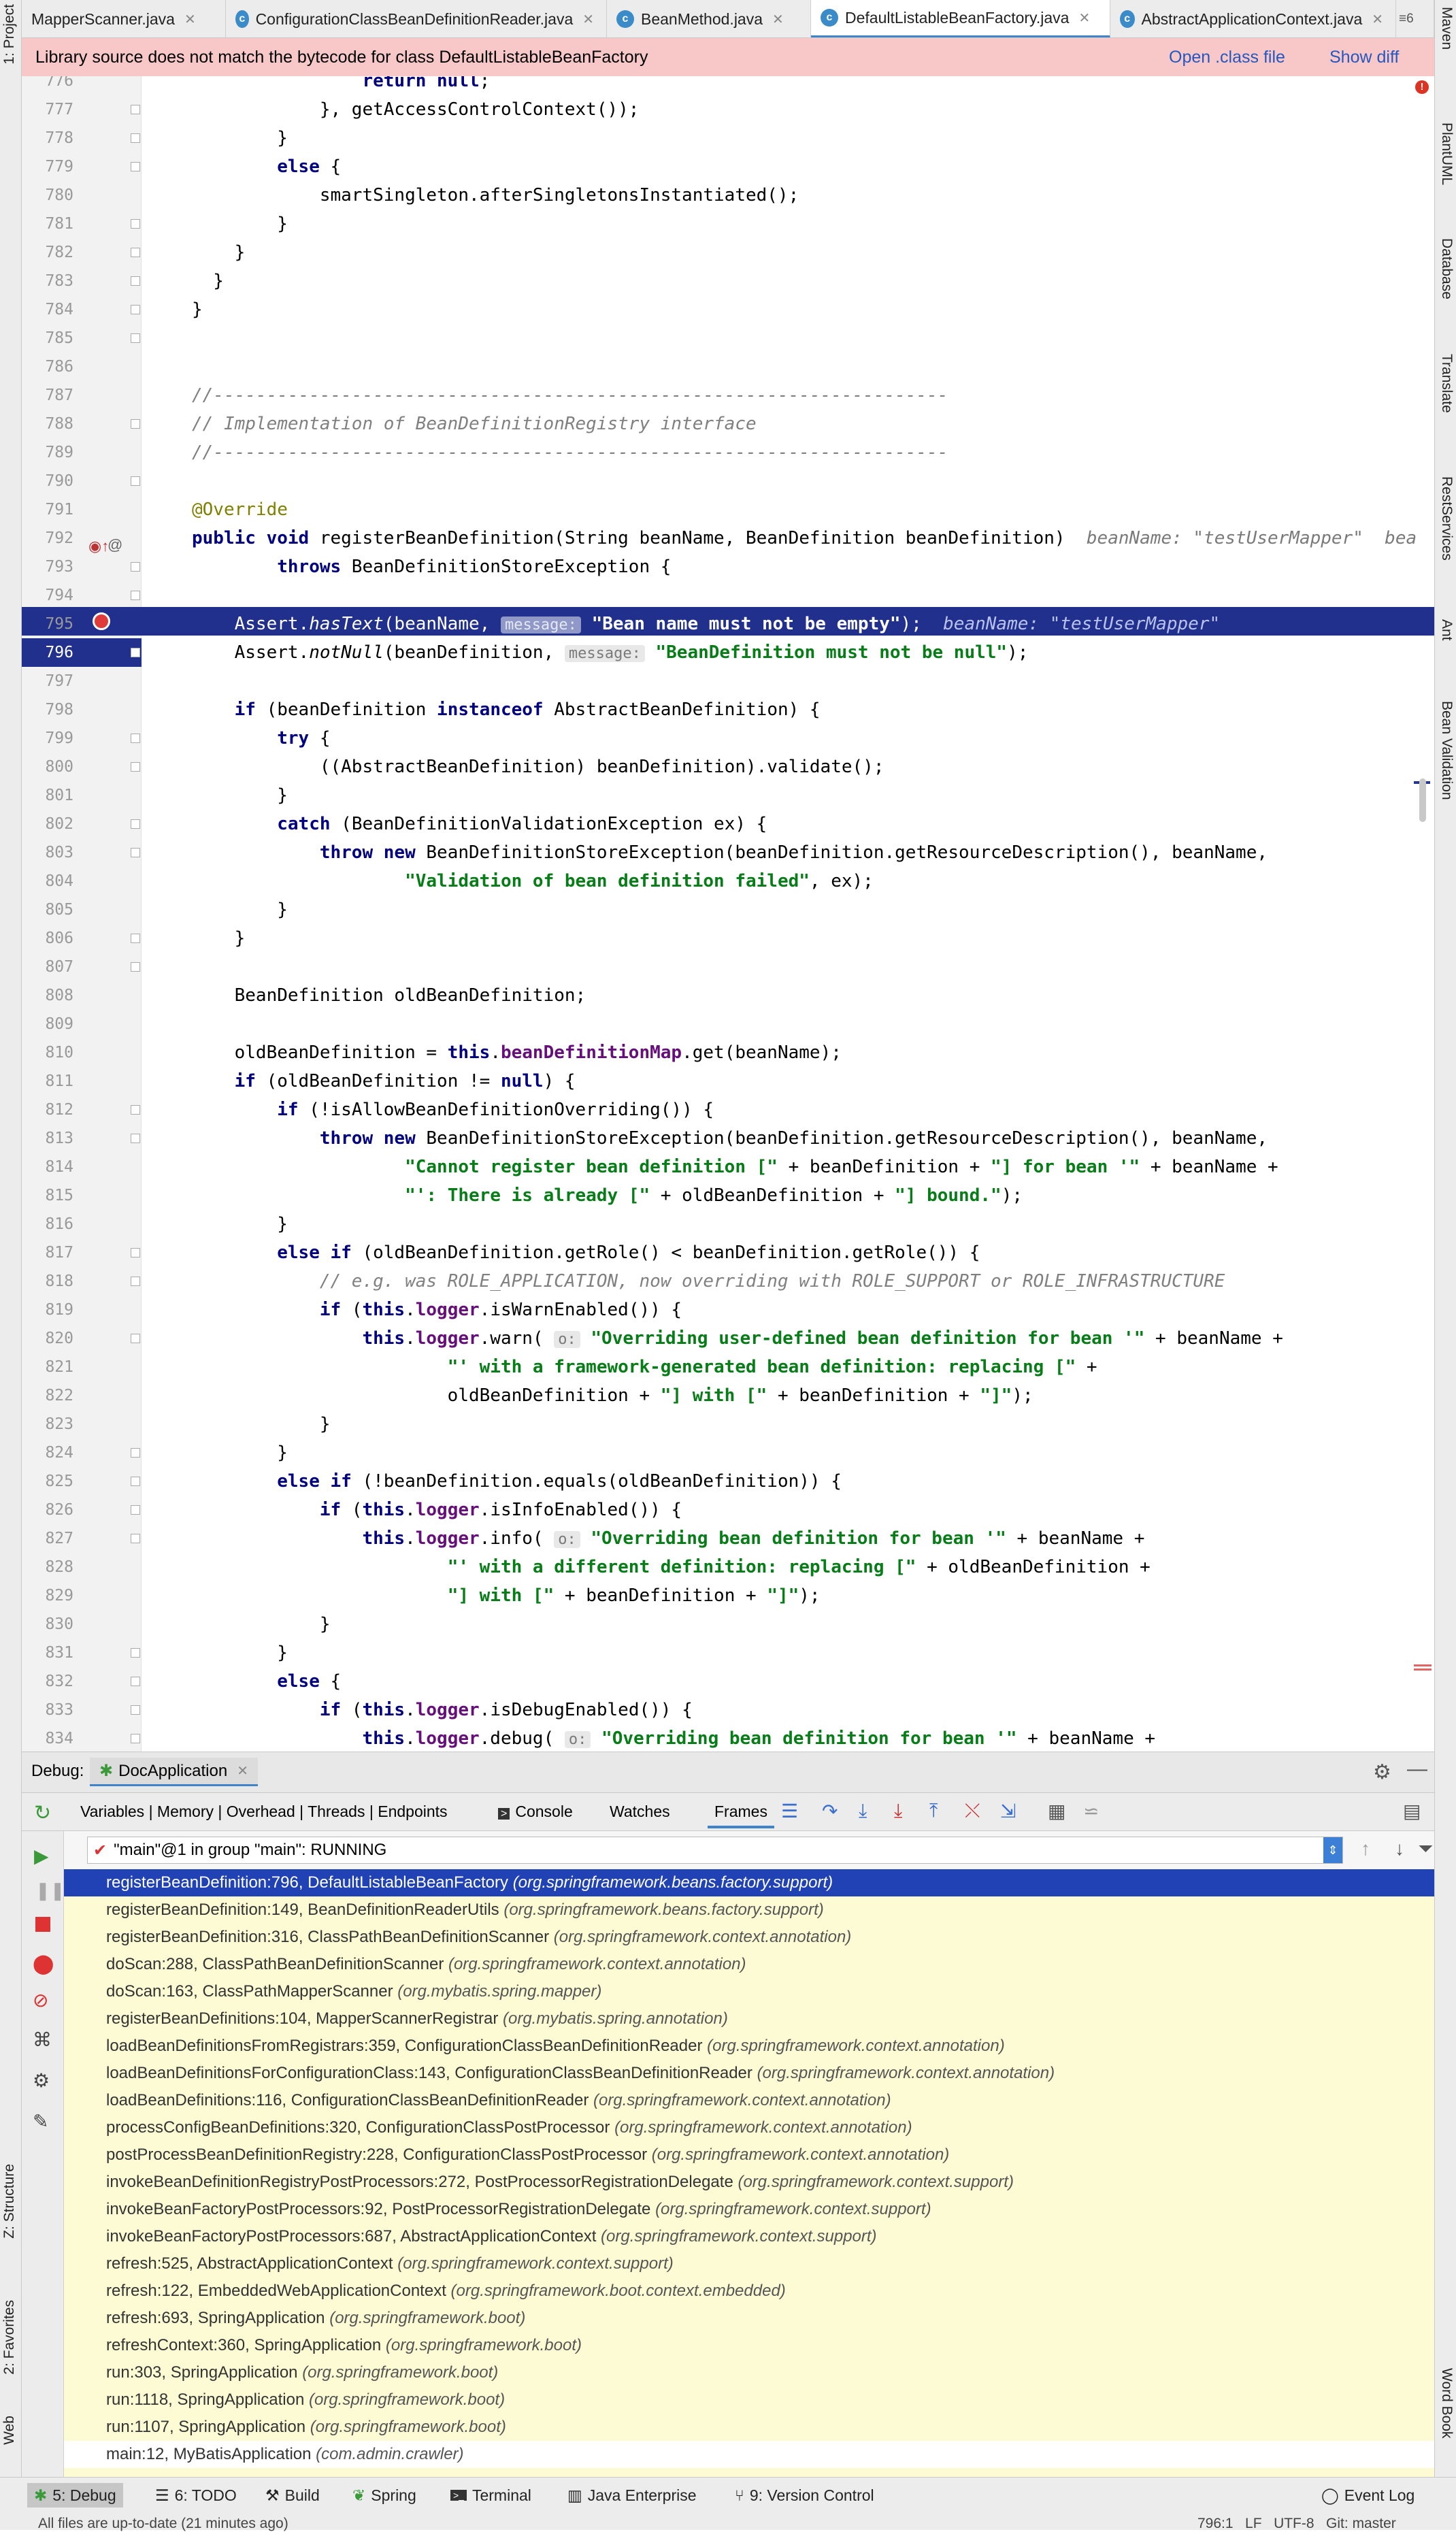  I want to click on trace-icon: ⋍, so click(1091, 1811).